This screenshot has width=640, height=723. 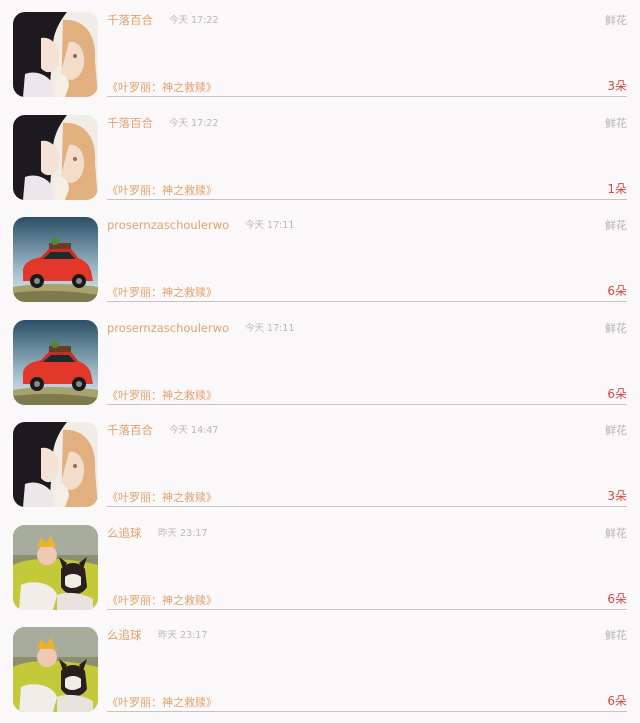 I want to click on list-item: 千落百合 今天 17:22 鲜花《叶罗丽：神之救赎》 3朵, so click(x=320, y=51).